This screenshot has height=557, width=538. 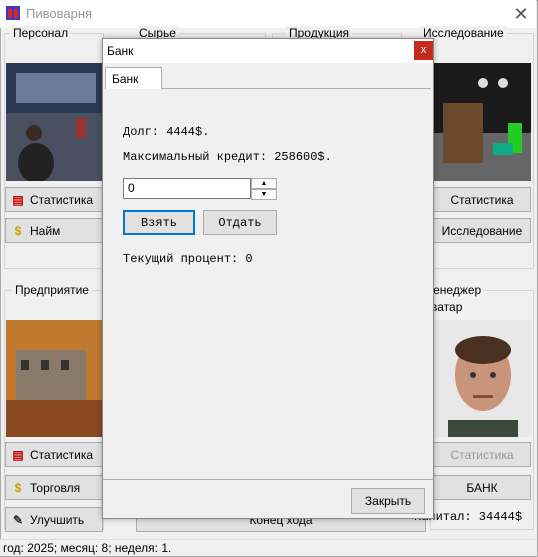 I want to click on window-close-button: ✕, so click(x=521, y=14).